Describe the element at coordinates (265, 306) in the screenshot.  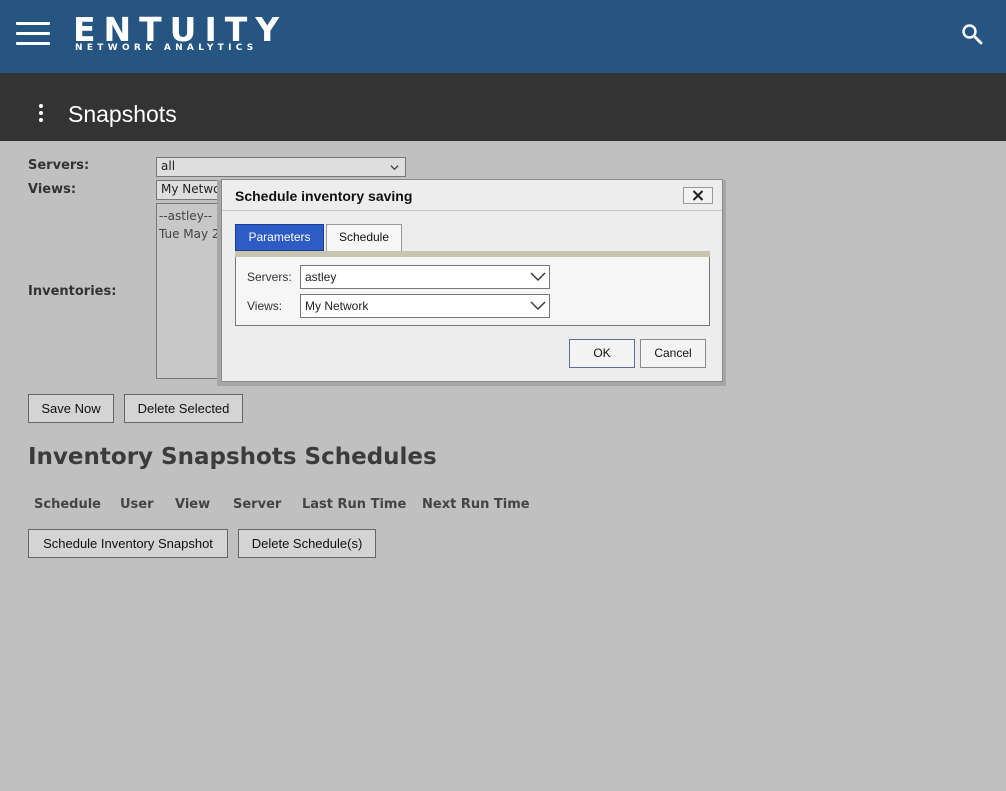
I see `dialog-views-label: Views:` at that location.